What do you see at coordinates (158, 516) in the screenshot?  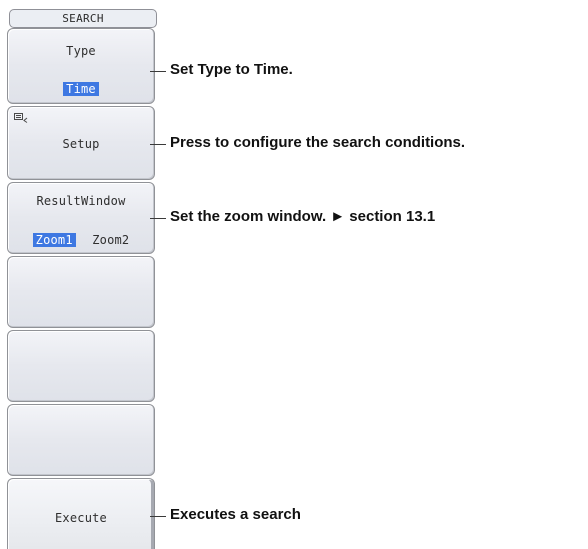 I see `execute-callout-line` at bounding box center [158, 516].